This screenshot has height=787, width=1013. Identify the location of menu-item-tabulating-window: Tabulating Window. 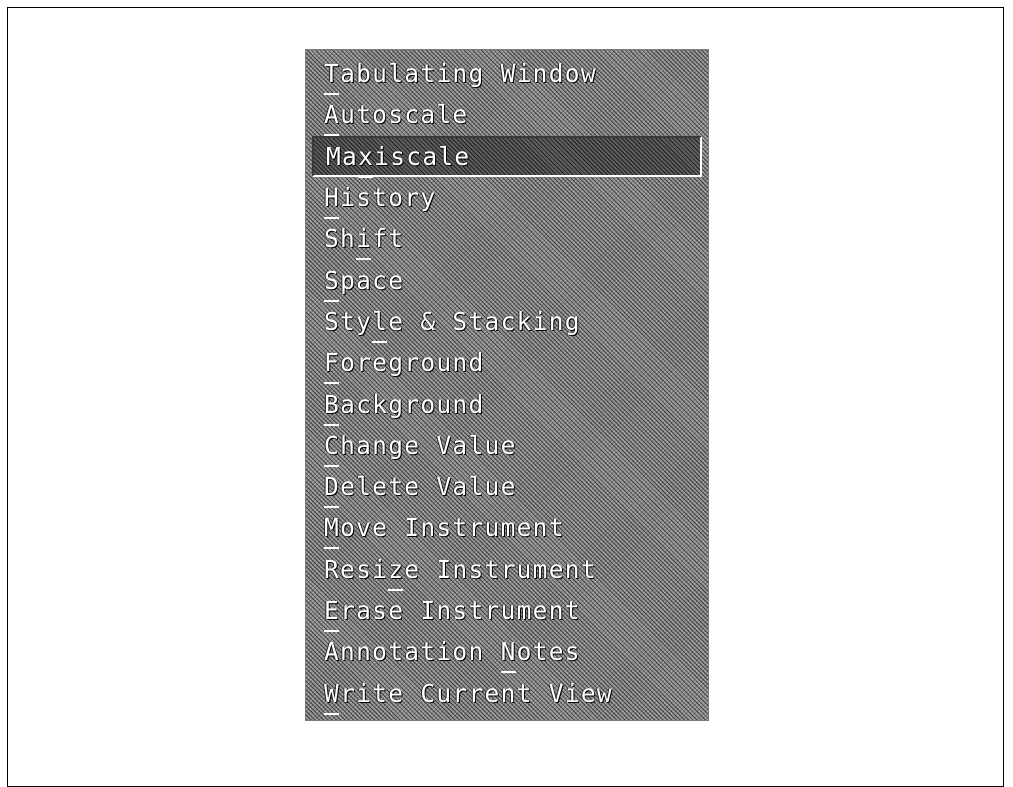
(507, 74).